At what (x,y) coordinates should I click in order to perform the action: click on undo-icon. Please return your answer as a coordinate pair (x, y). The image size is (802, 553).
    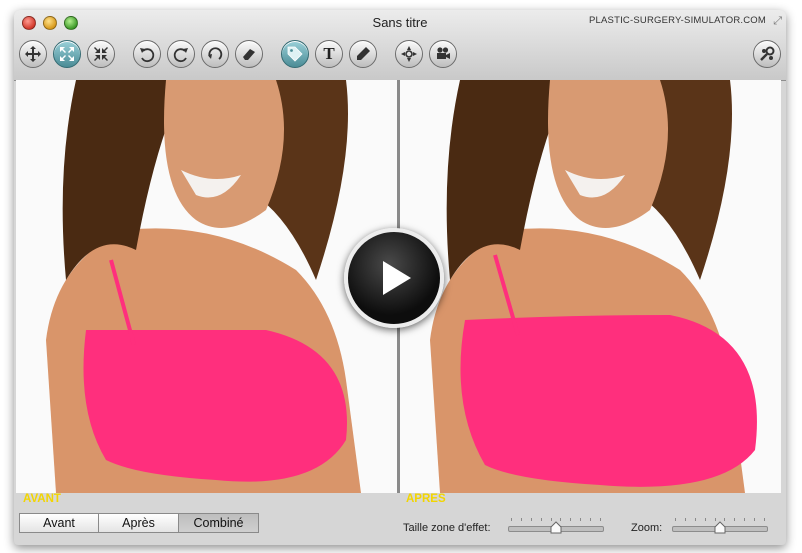
    Looking at the image, I should click on (147, 55).